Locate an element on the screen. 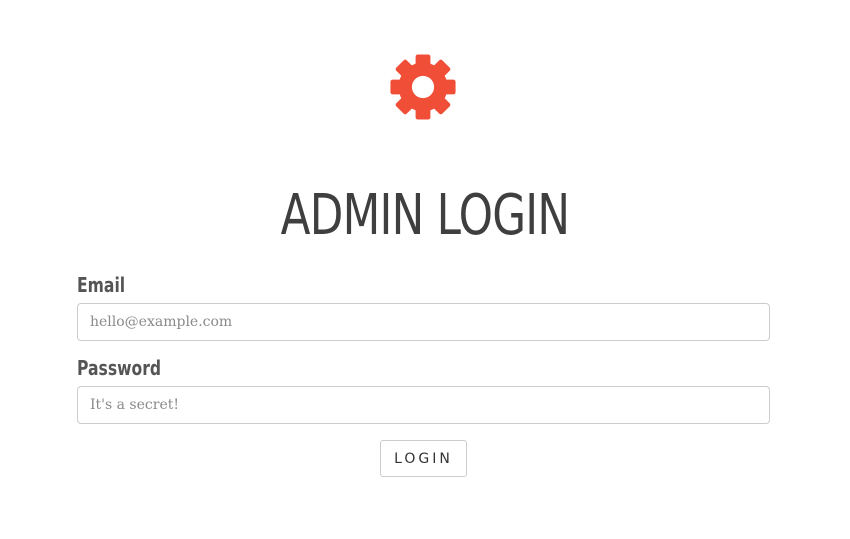 The width and height of the screenshot is (850, 539). email-label: Email is located at coordinates (101, 285).